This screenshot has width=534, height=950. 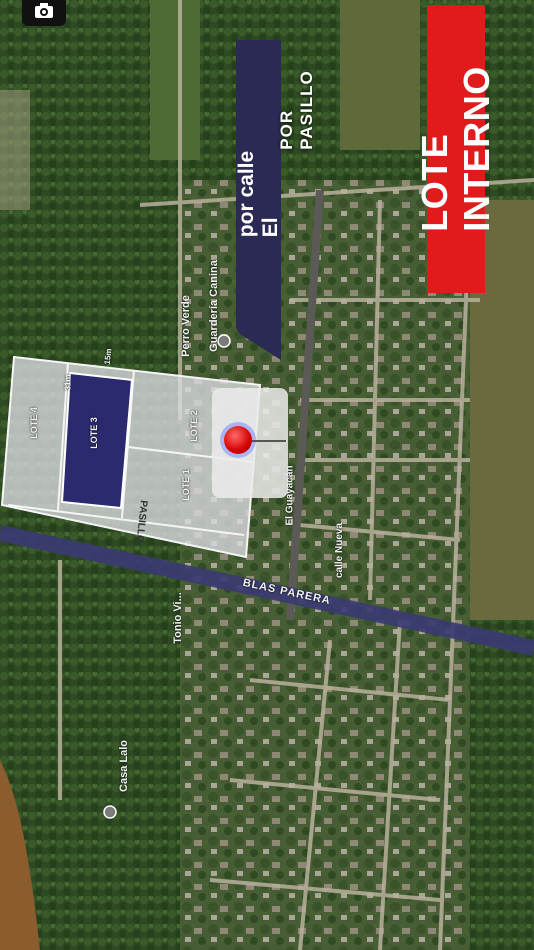 What do you see at coordinates (68, 382) in the screenshot?
I see `dimension-31m: 31m` at bounding box center [68, 382].